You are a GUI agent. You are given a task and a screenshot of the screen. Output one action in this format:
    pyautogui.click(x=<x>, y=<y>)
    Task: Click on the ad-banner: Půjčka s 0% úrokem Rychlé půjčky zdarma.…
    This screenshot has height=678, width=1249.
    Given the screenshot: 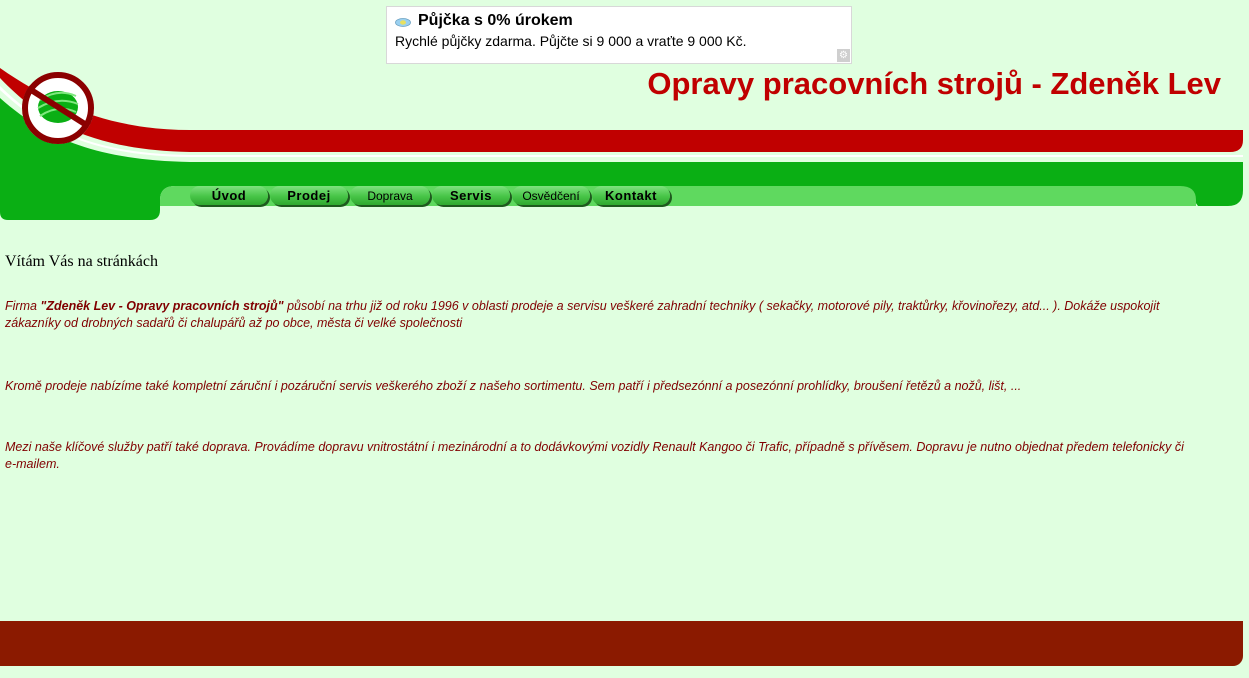 What is the action you would take?
    pyautogui.click(x=619, y=35)
    